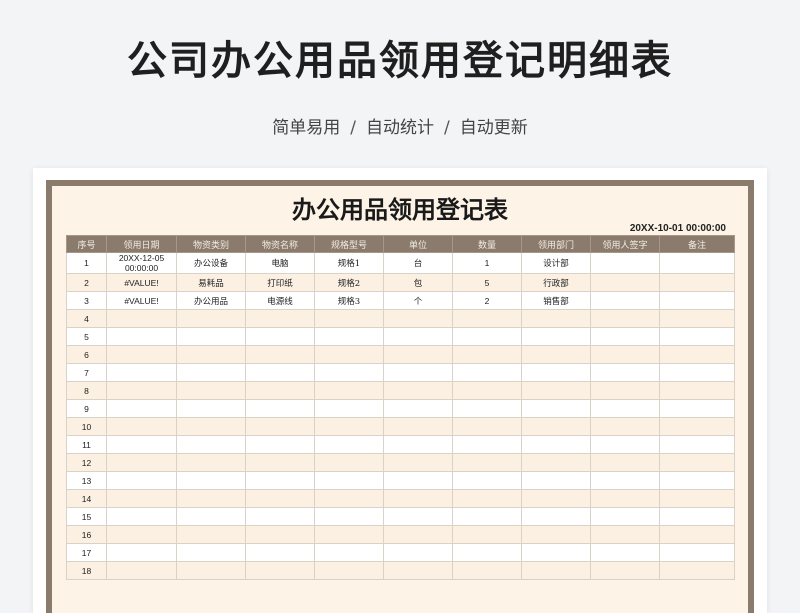 This screenshot has width=800, height=613. I want to click on table-cell-quantity: 5, so click(487, 282).